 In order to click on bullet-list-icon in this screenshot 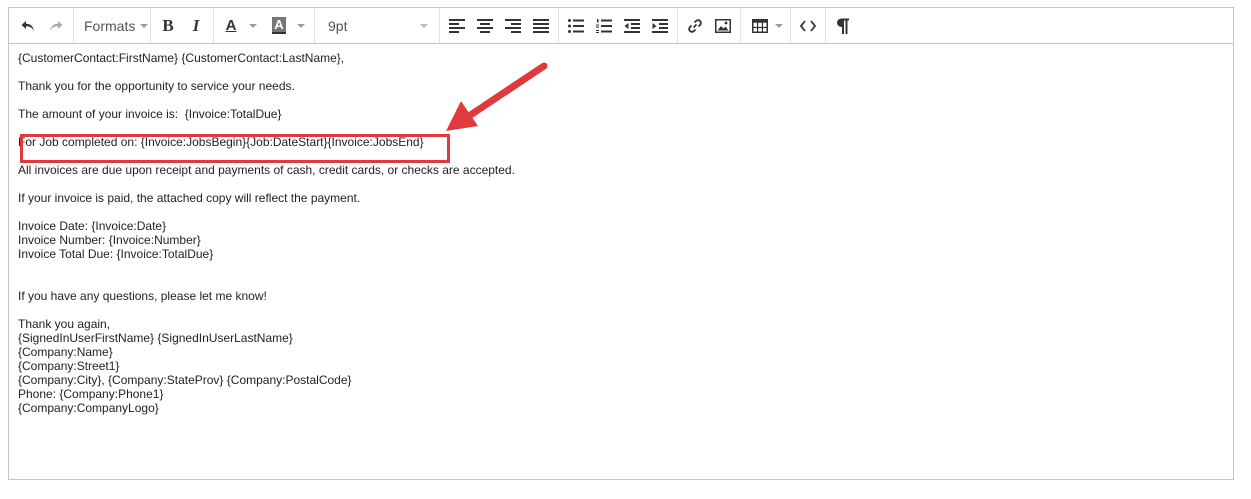, I will do `click(576, 25)`.